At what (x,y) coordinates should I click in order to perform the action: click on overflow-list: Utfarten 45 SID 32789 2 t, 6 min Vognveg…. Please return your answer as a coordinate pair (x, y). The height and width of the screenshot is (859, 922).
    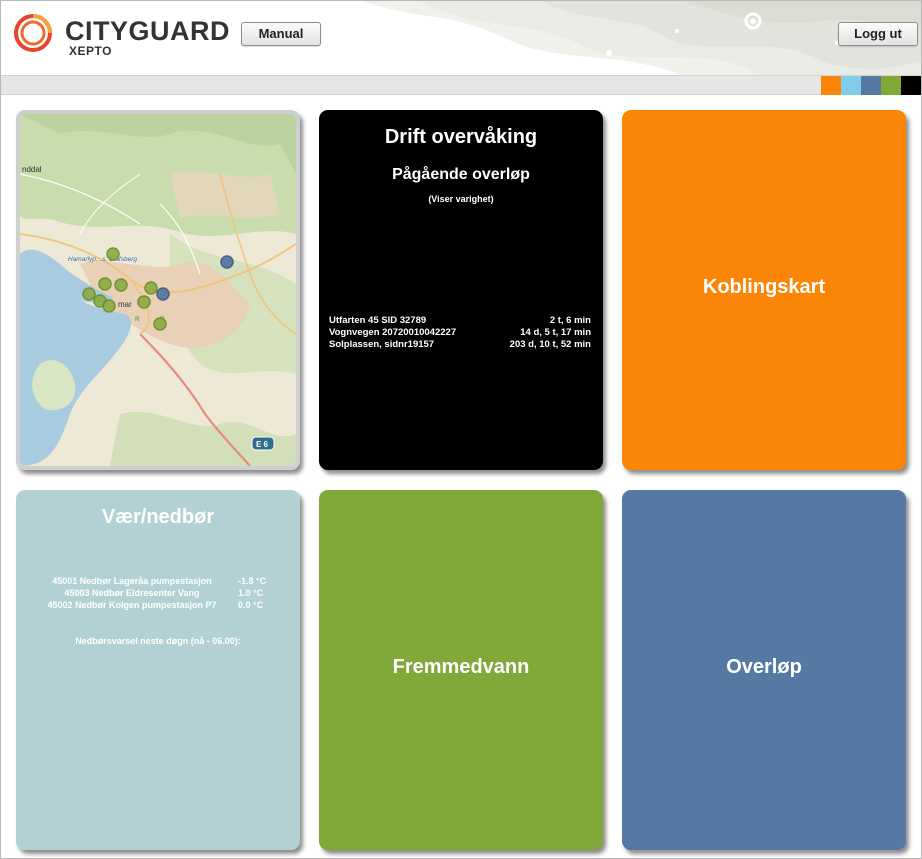
    Looking at the image, I should click on (460, 333).